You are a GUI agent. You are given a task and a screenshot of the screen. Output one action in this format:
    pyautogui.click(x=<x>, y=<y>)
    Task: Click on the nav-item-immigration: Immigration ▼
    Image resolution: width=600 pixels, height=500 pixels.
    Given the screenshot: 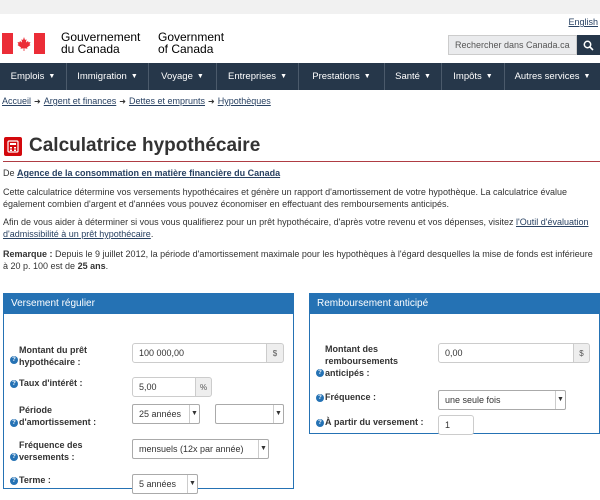 What is the action you would take?
    pyautogui.click(x=108, y=76)
    